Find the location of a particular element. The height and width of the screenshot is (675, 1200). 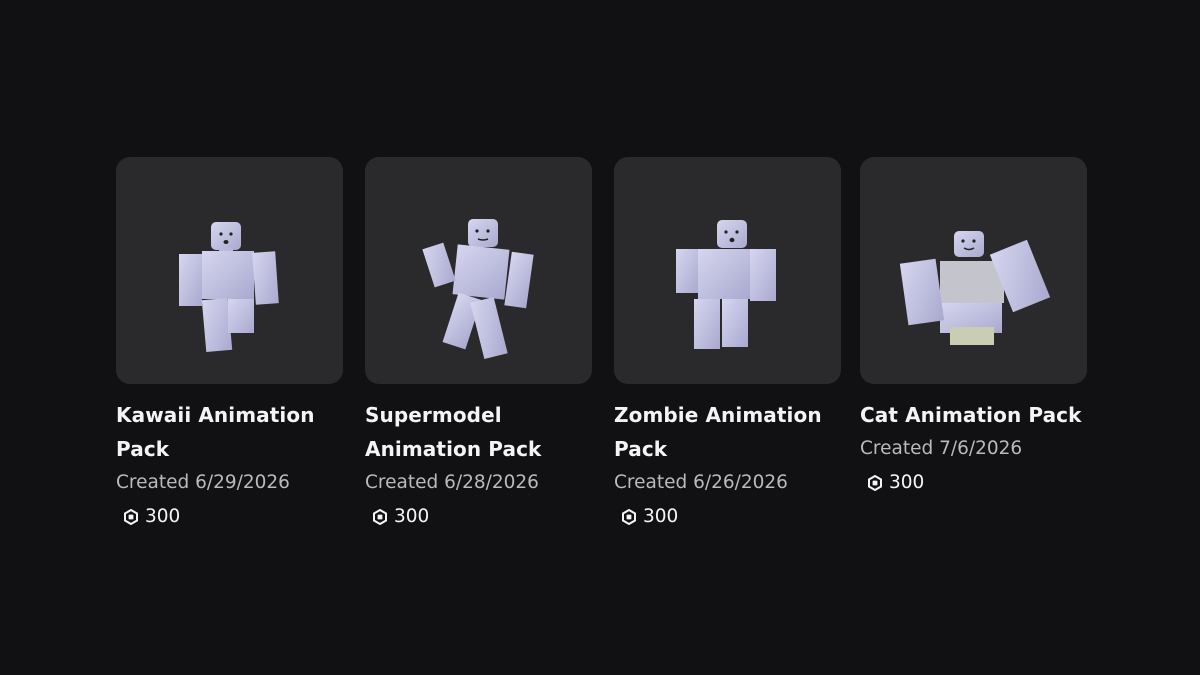

item-created-date: Created 6/29/2026 is located at coordinates (203, 482).